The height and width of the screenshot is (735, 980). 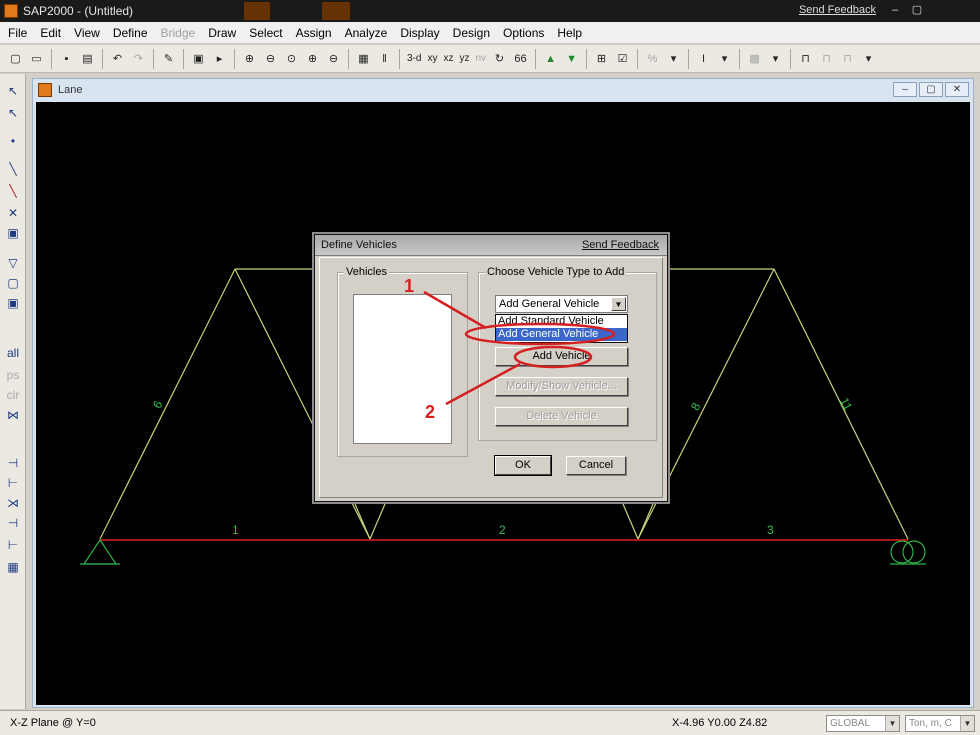 I want to click on vehicle-type-select: Add General Vehicle ▼, so click(x=561, y=304).